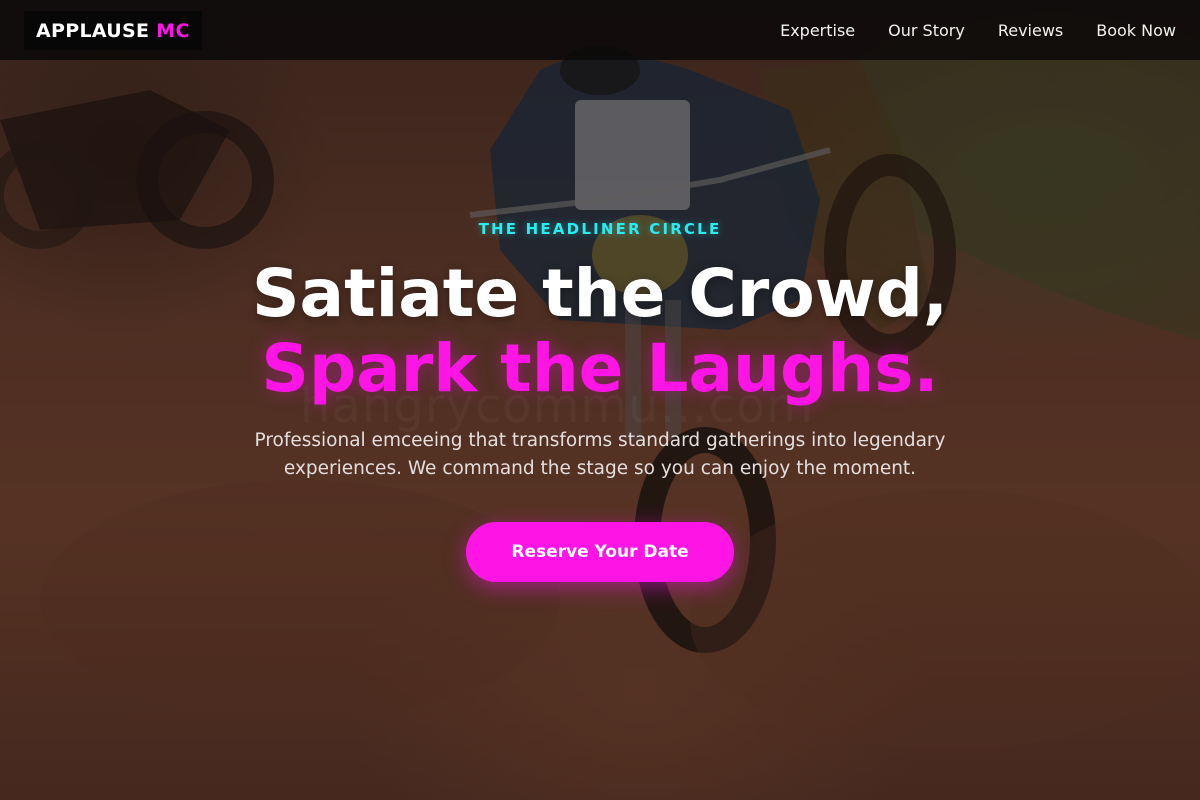 This screenshot has height=800, width=1200. Describe the element at coordinates (1136, 30) in the screenshot. I see `nav-link-book-now: Book Now` at that location.